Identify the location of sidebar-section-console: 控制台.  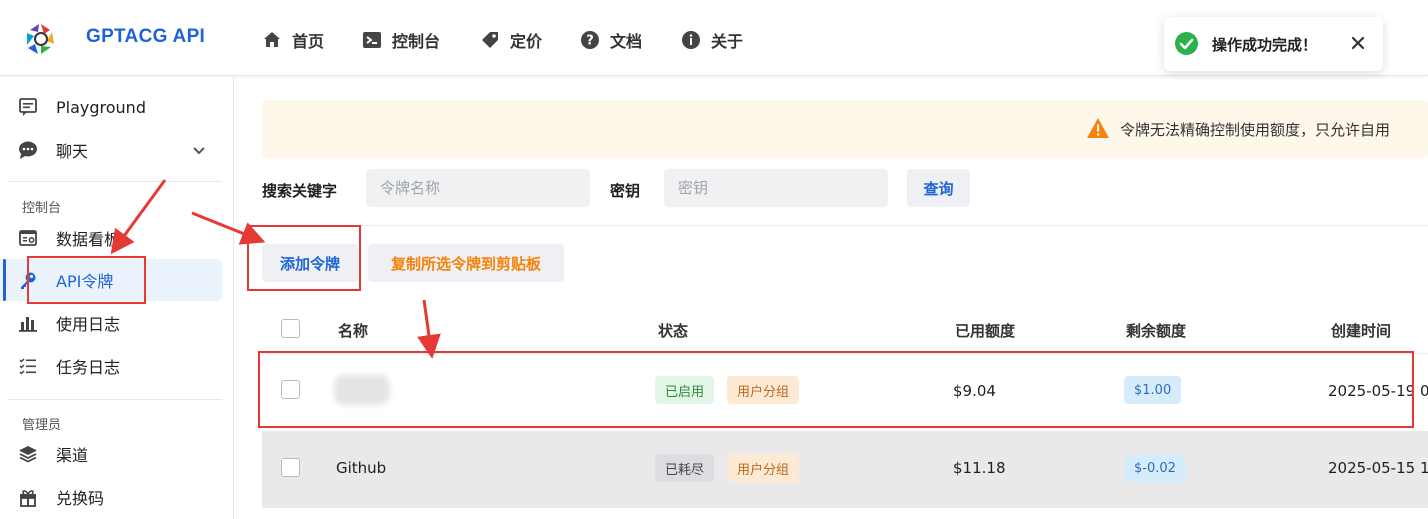
(42, 208).